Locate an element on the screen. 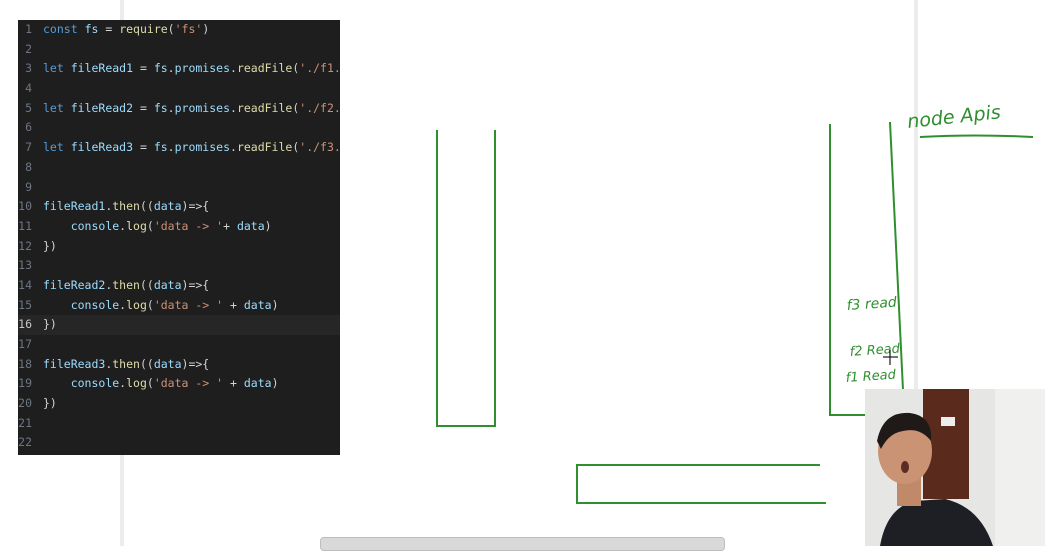  presenter-video-icon is located at coordinates (955, 467).